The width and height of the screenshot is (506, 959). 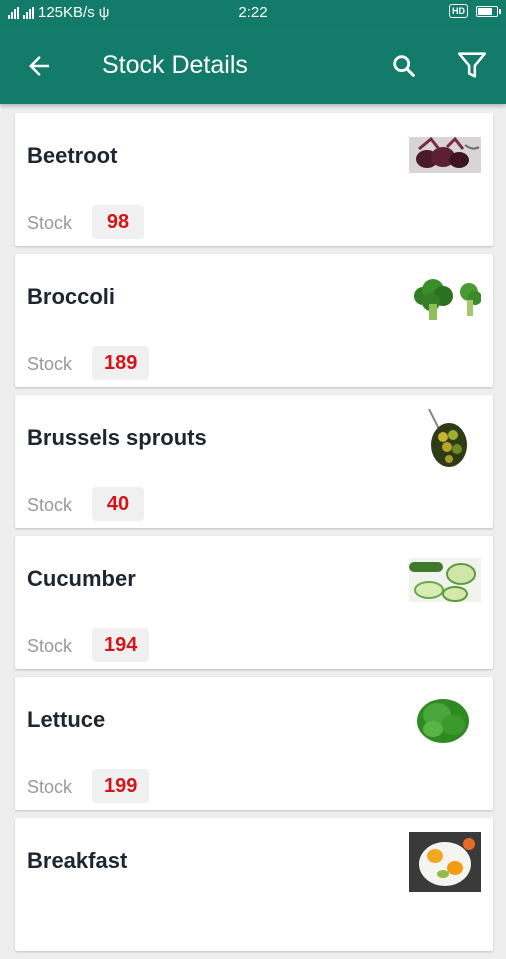 What do you see at coordinates (121, 645) in the screenshot?
I see `stock-value: 194` at bounding box center [121, 645].